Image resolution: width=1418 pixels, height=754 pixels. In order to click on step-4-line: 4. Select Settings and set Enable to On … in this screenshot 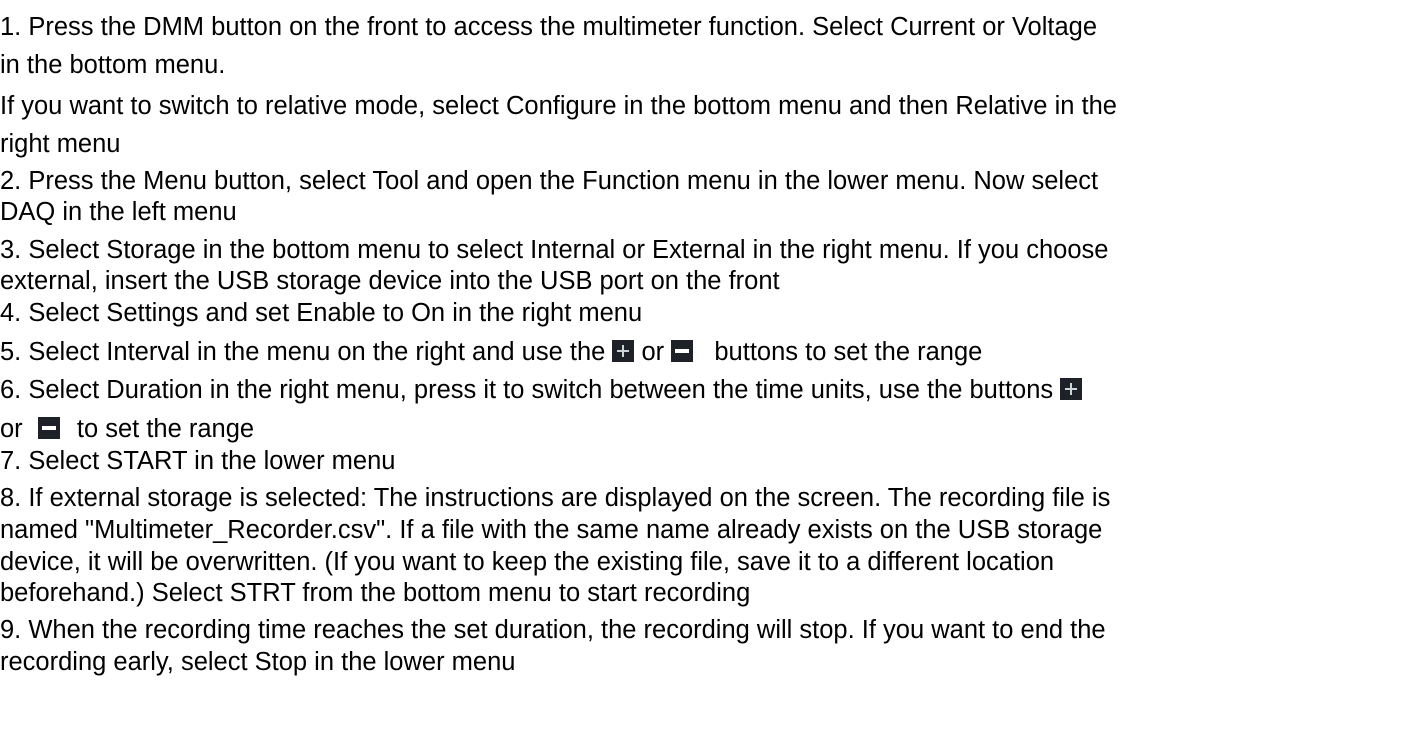, I will do `click(321, 313)`.